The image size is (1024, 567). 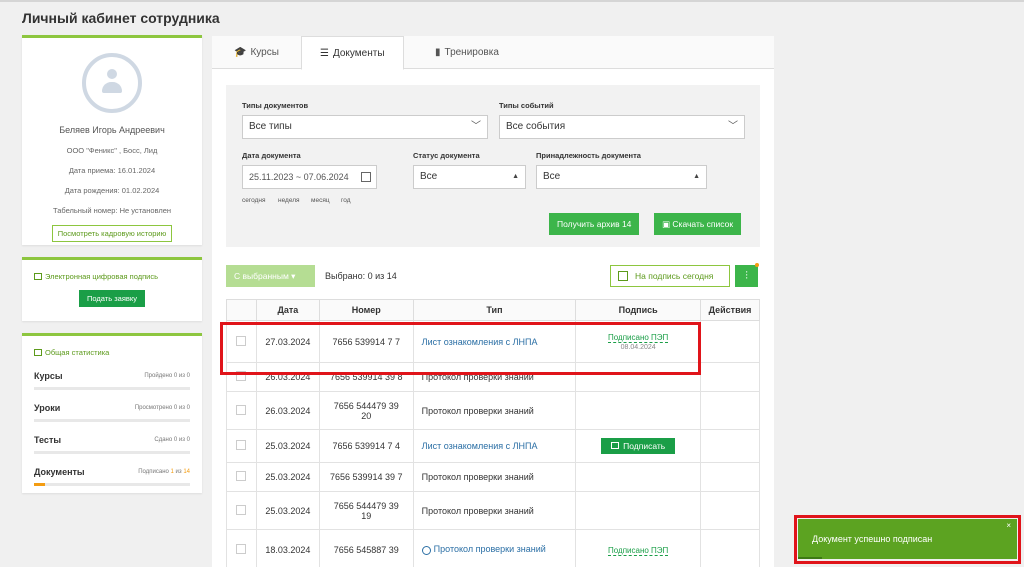 What do you see at coordinates (698, 224) in the screenshot?
I see `download-list-button: ▣ Скачать список` at bounding box center [698, 224].